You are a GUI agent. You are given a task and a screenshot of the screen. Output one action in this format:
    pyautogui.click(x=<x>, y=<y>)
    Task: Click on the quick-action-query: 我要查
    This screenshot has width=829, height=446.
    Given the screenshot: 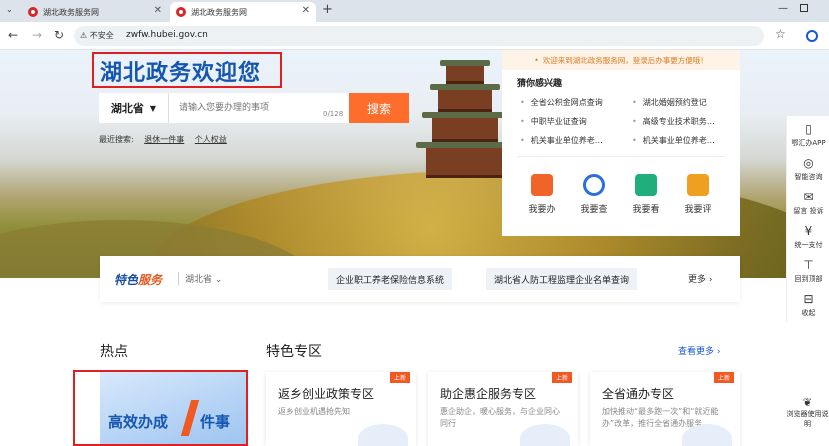 What is the action you would take?
    pyautogui.click(x=594, y=194)
    